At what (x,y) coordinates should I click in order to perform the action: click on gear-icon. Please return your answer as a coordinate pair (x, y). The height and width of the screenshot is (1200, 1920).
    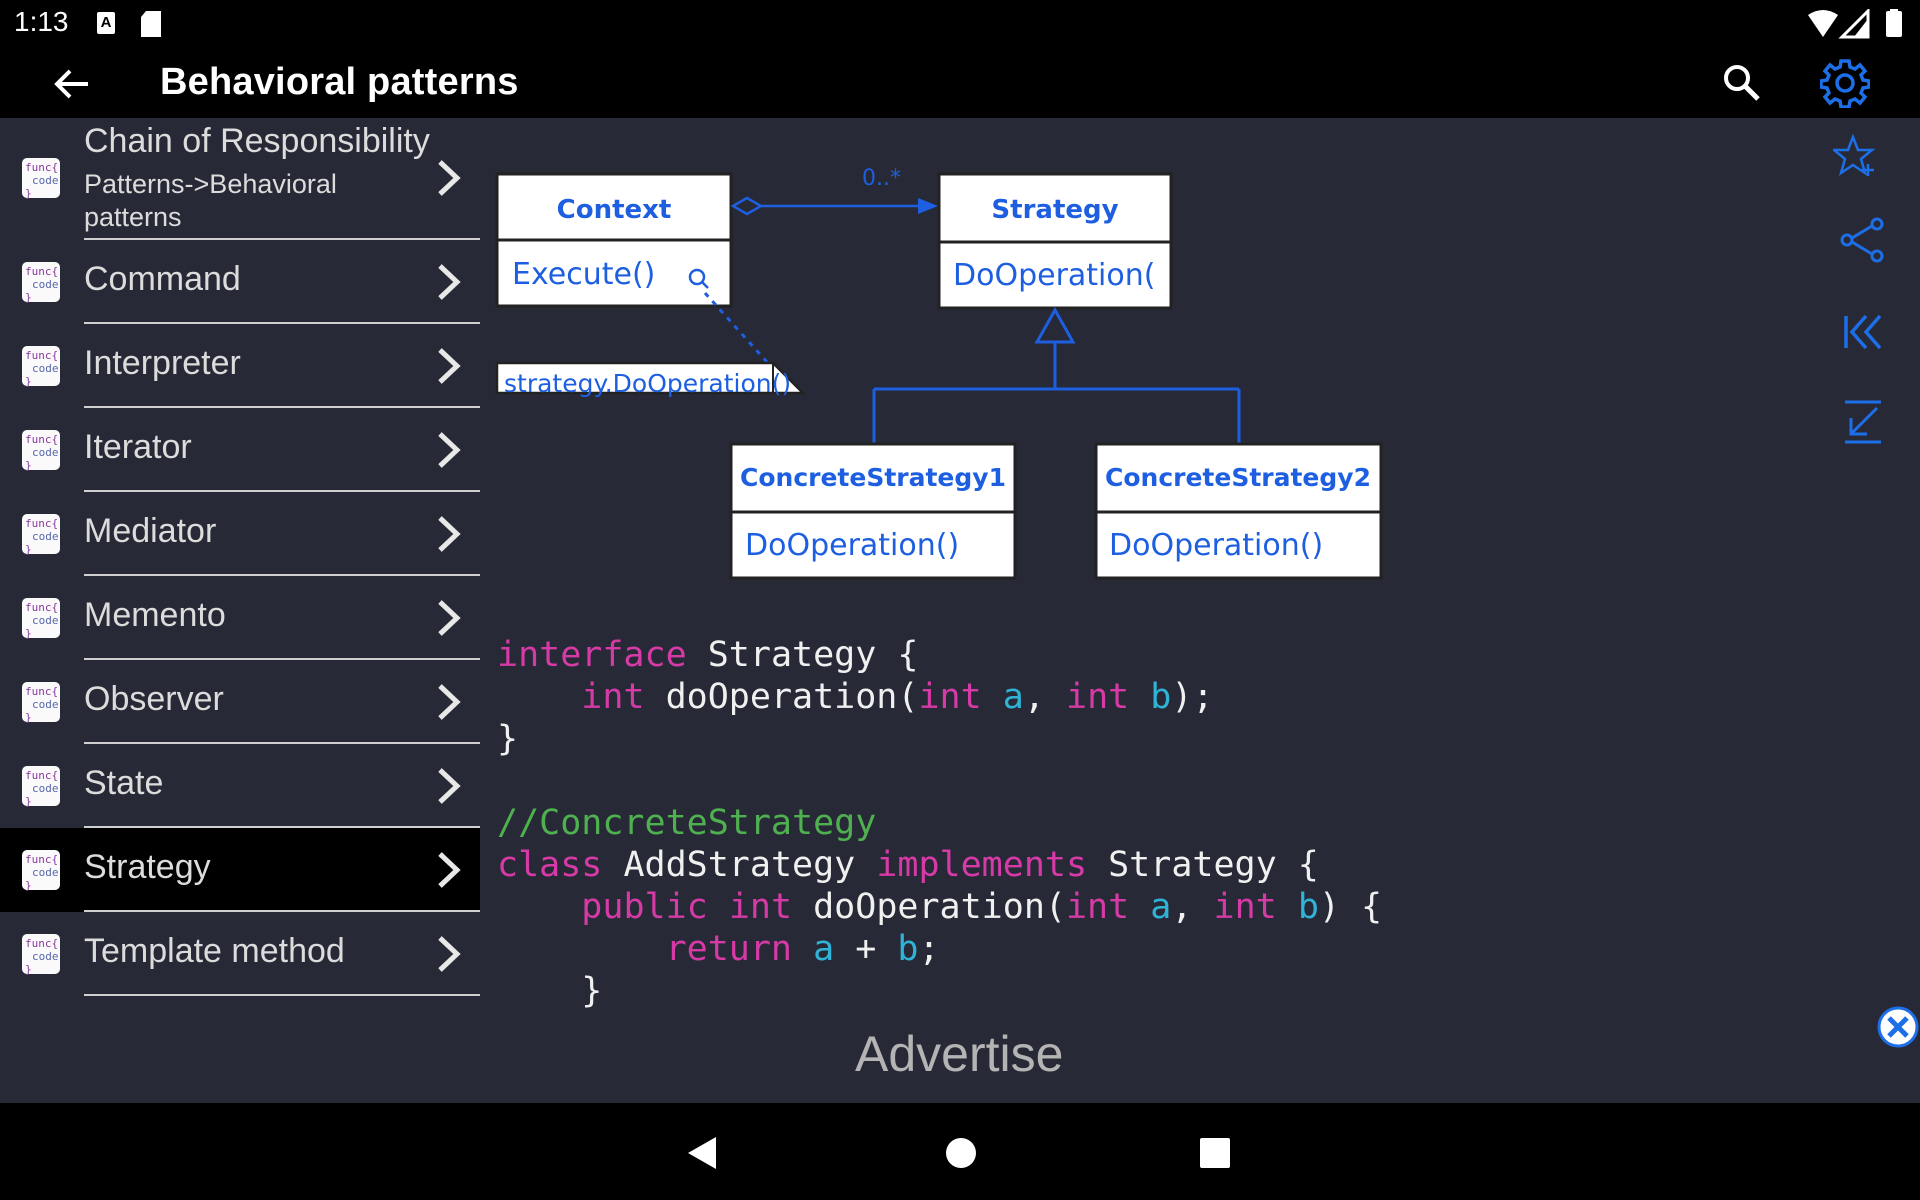
    Looking at the image, I should click on (1845, 83).